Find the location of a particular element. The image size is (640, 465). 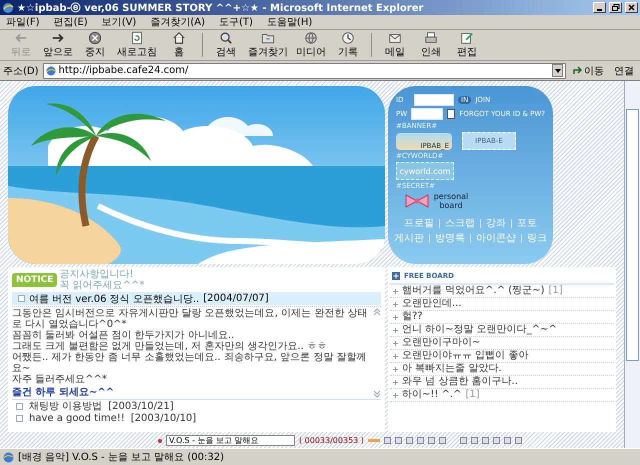

scroll-up-icon is located at coordinates (377, 312).